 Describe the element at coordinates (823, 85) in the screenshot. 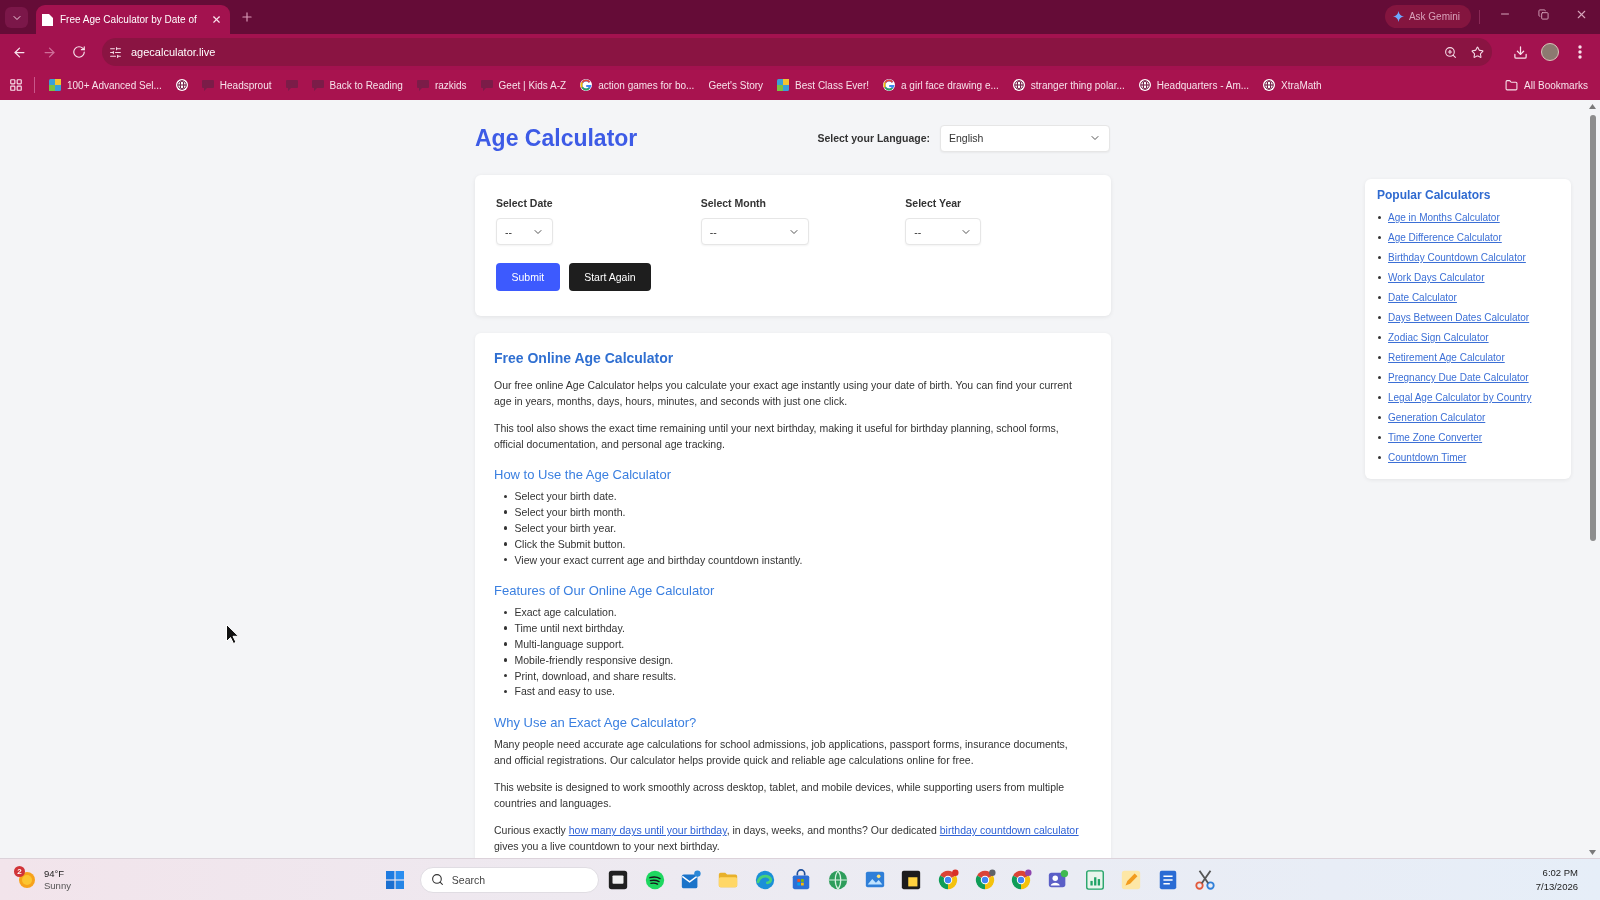

I see `bookmark-link: Best Class Ever!` at that location.